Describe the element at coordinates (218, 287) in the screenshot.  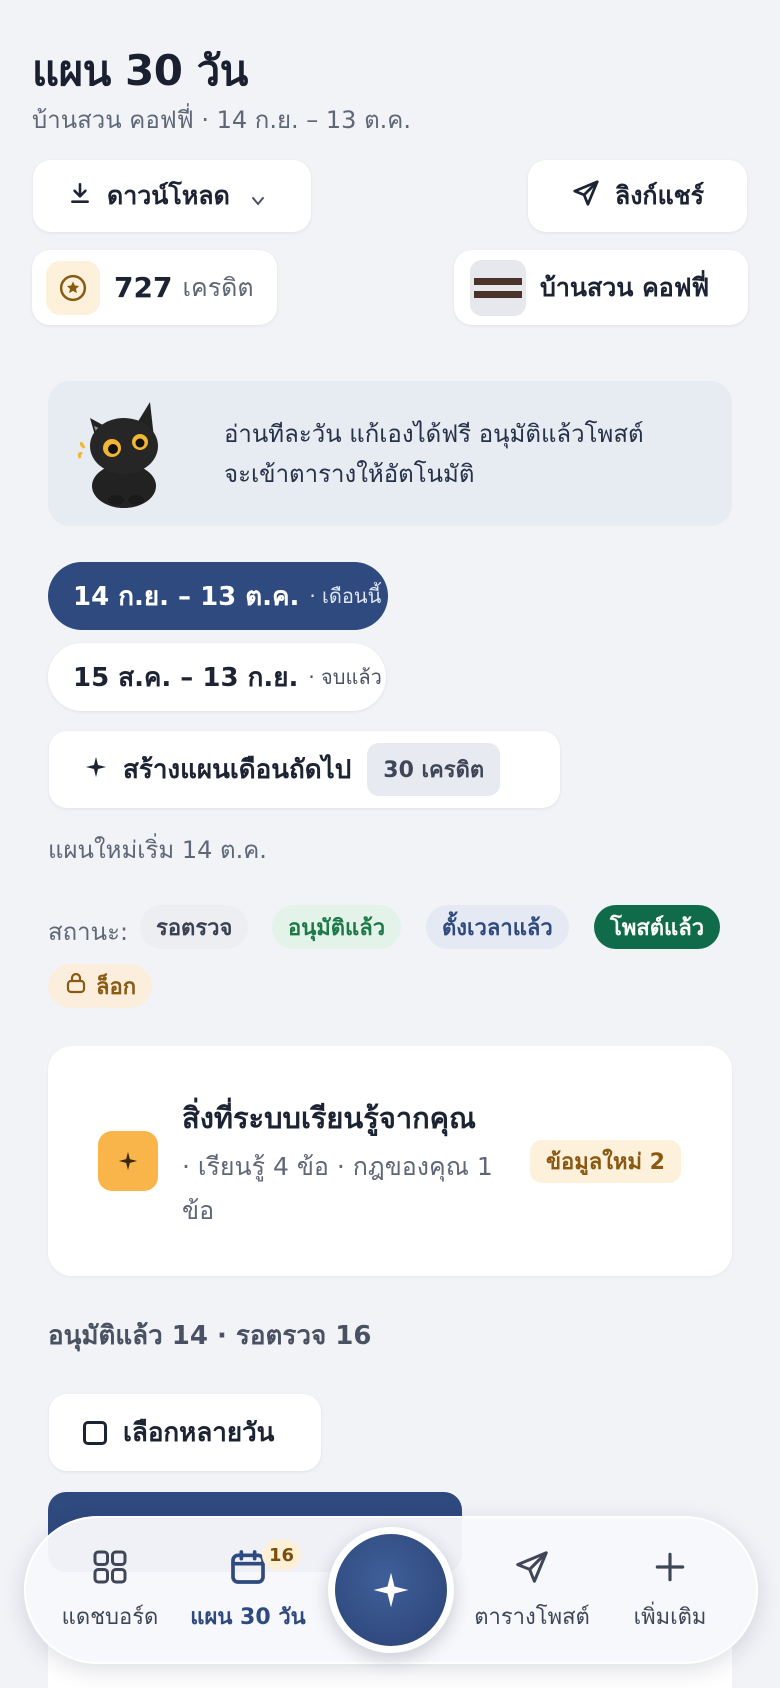
I see `credit-unit: เครดิต` at that location.